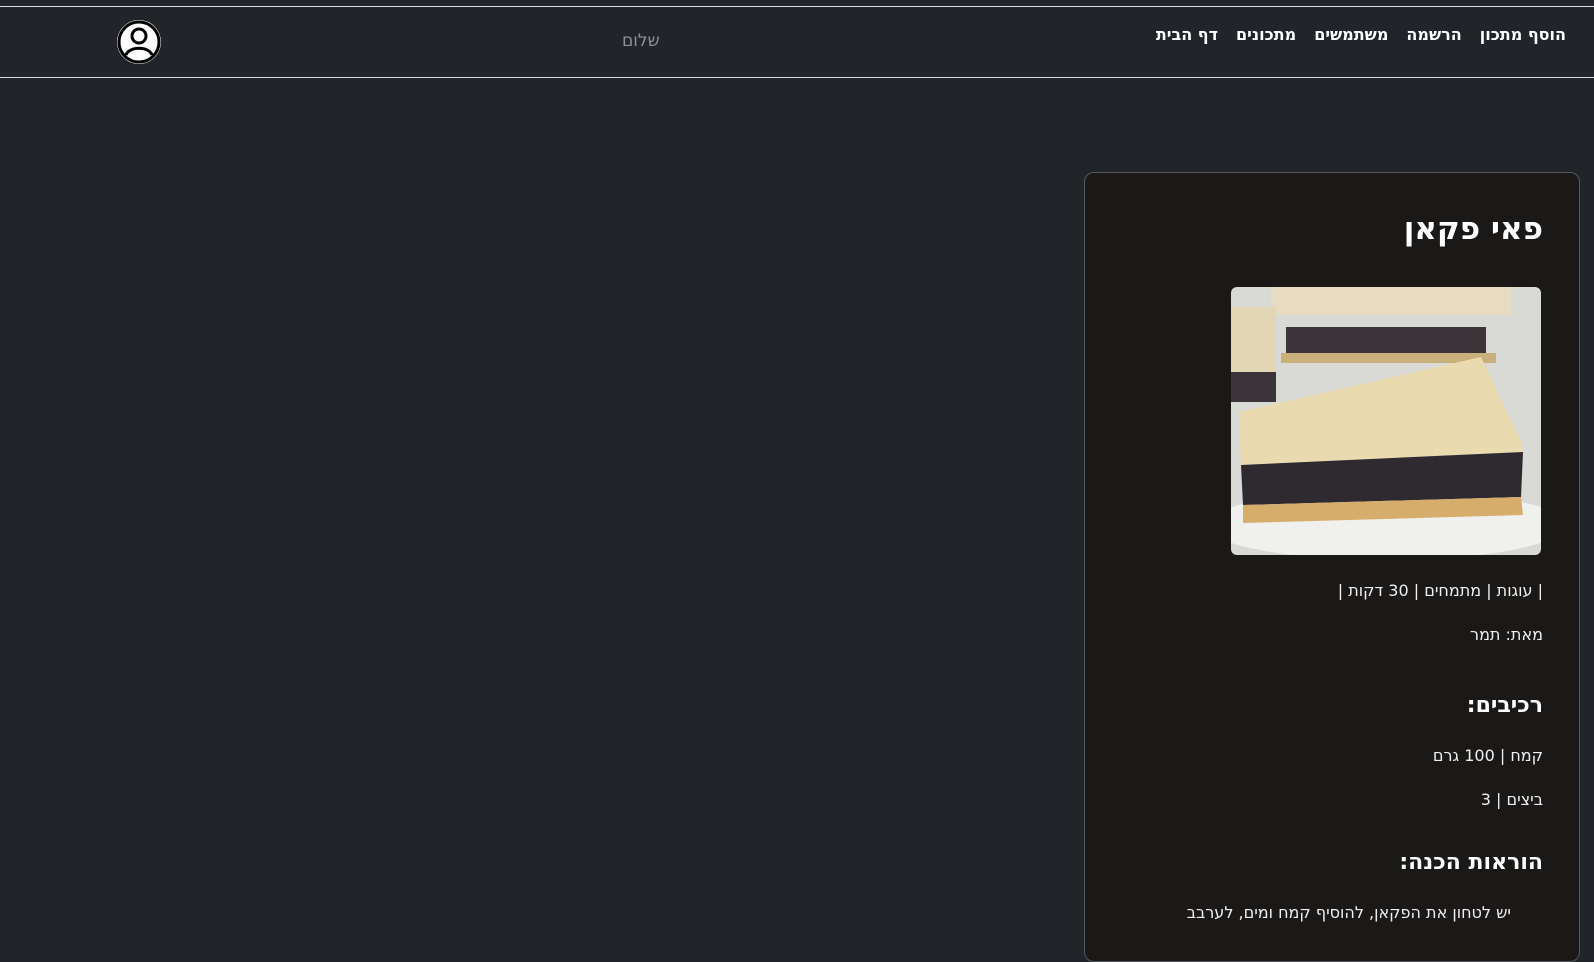 This screenshot has height=962, width=1594. What do you see at coordinates (1266, 34) in the screenshot?
I see `nav-link-recipes: מתכונים` at bounding box center [1266, 34].